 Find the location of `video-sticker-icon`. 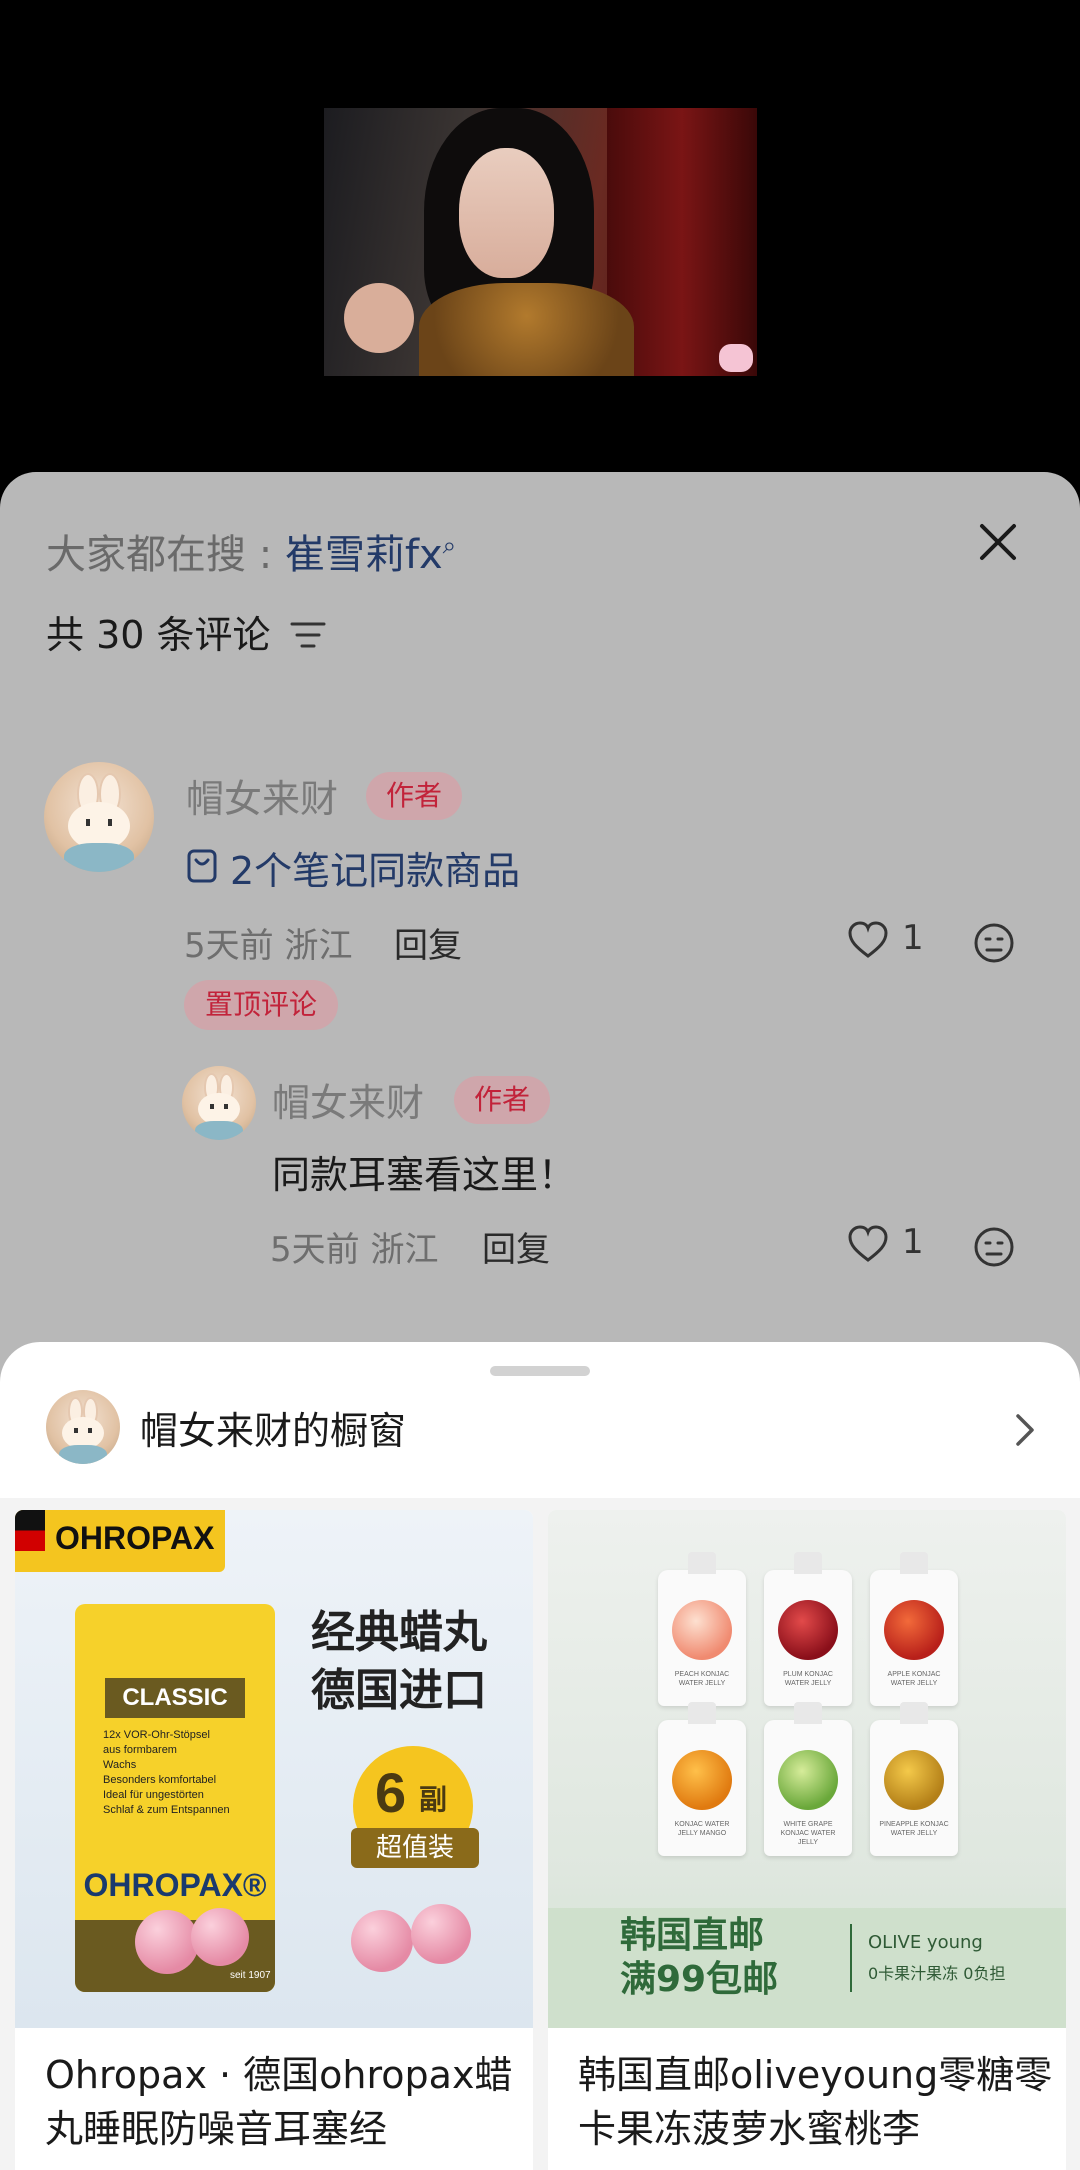

video-sticker-icon is located at coordinates (736, 358).